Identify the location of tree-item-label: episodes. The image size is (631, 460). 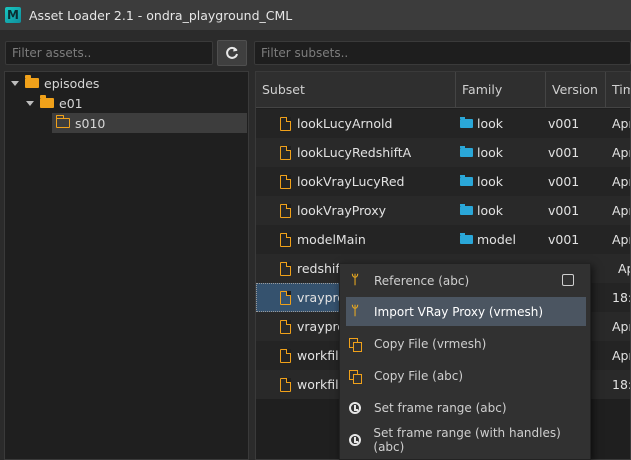
(72, 83).